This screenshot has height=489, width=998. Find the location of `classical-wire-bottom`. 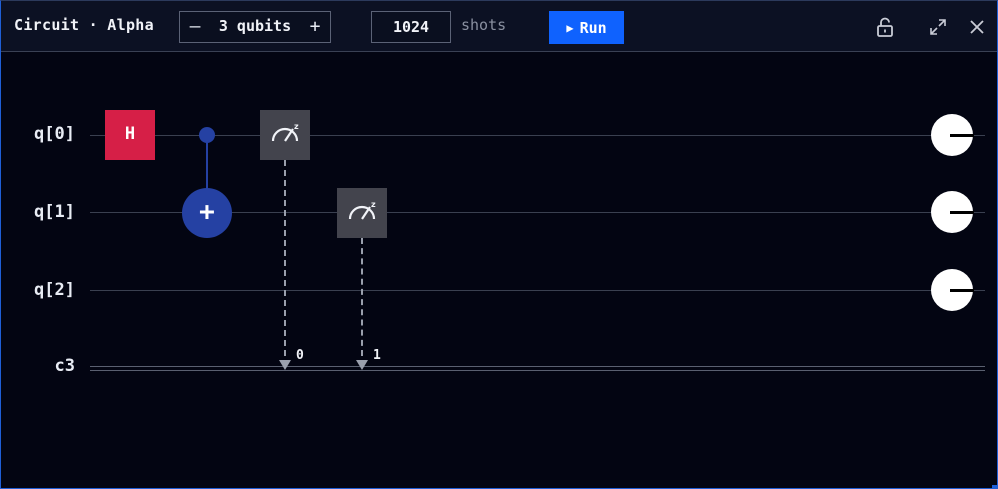

classical-wire-bottom is located at coordinates (537, 370).